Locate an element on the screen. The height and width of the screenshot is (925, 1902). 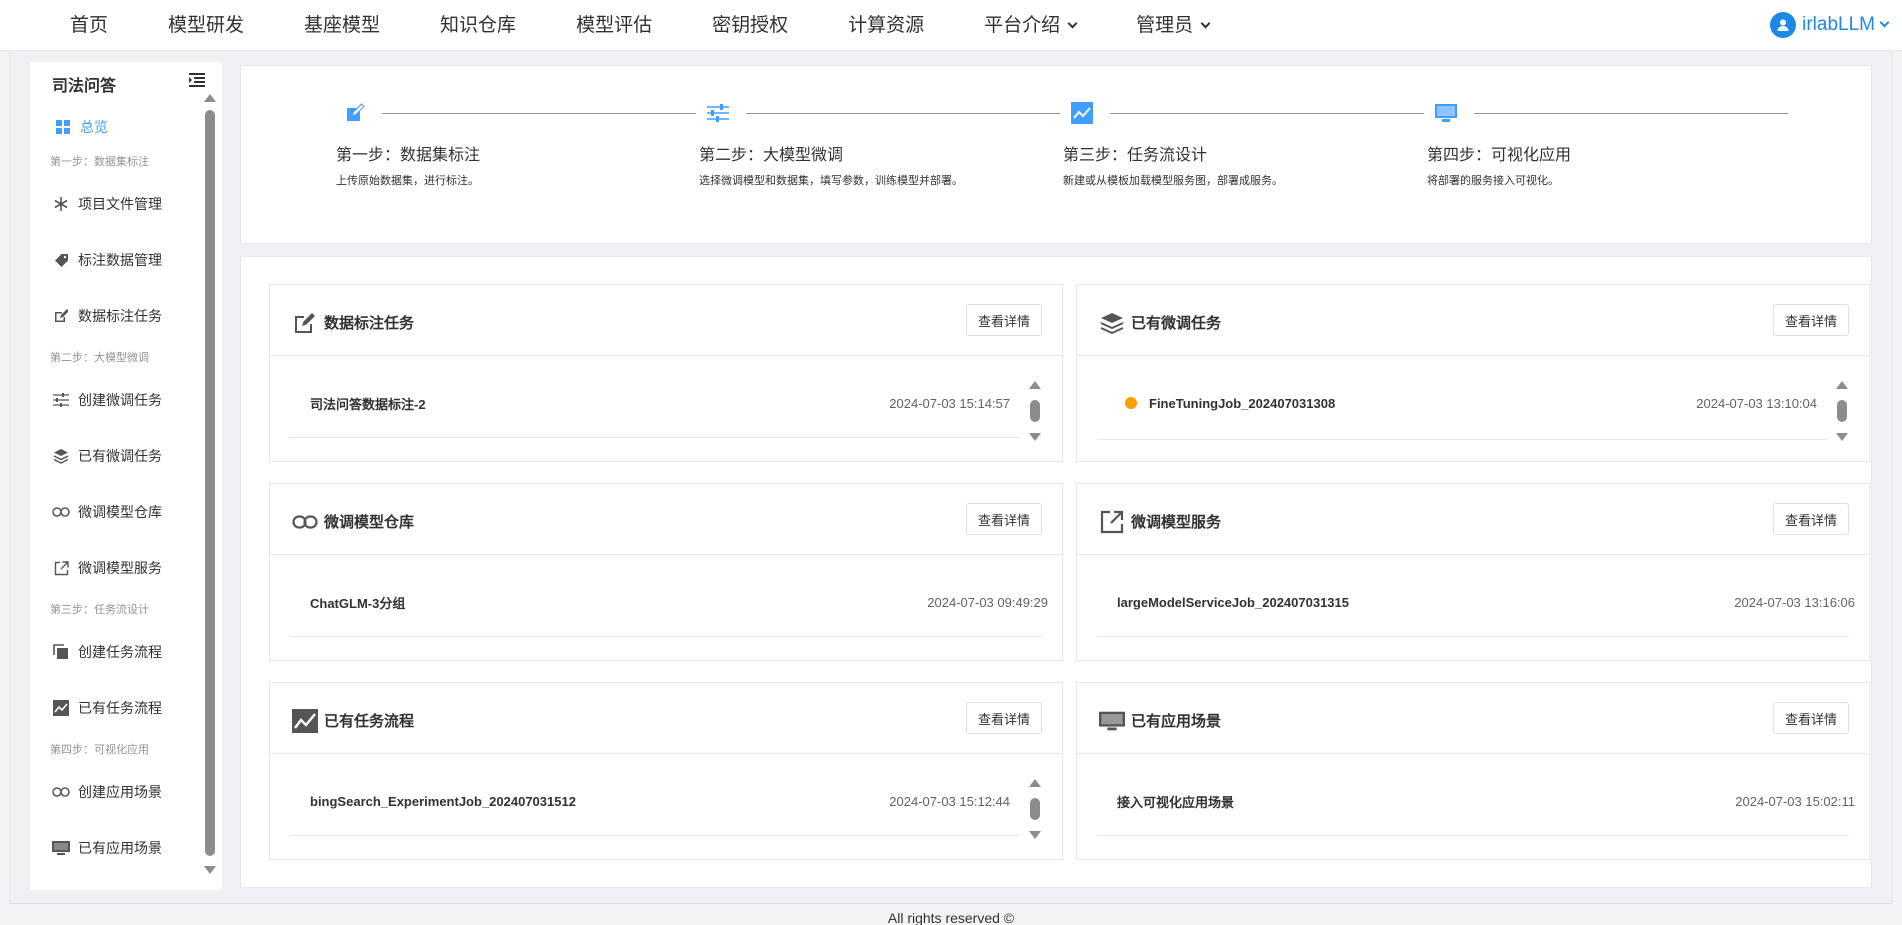
card-header: 已有微调任务 查看详情 is located at coordinates (1473, 320).